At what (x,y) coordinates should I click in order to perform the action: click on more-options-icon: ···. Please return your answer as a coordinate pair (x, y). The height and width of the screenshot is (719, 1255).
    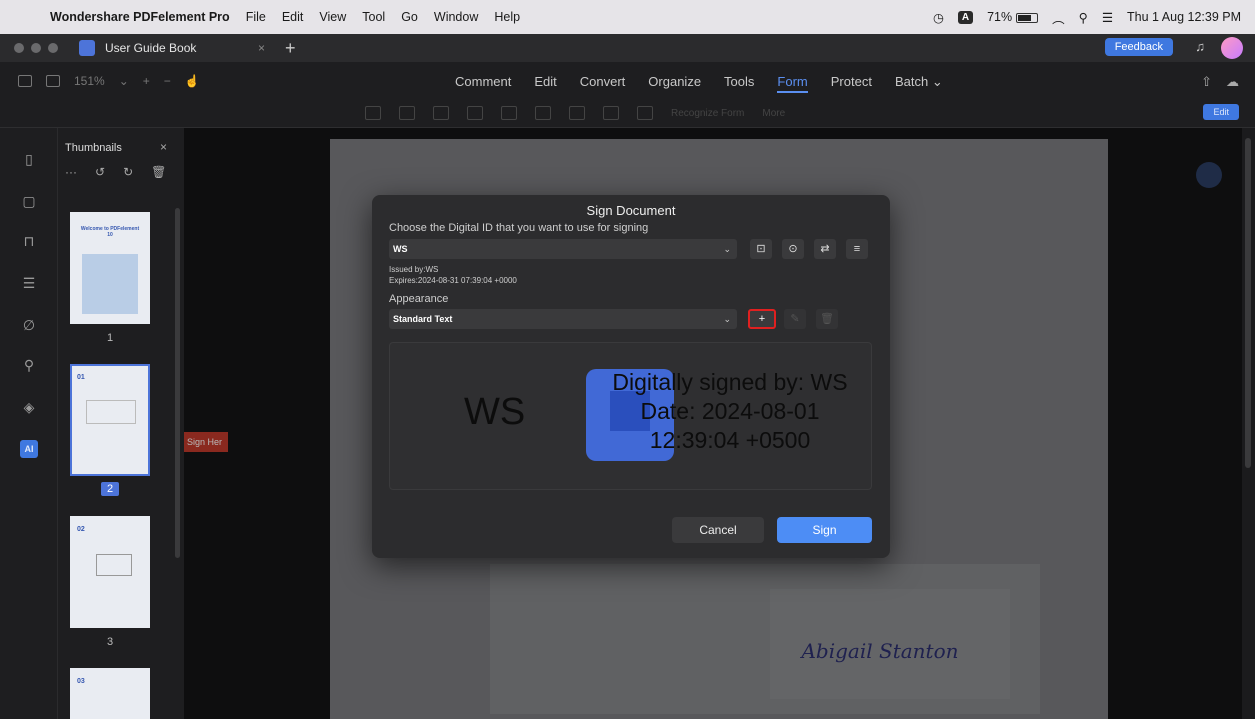
    Looking at the image, I should click on (71, 172).